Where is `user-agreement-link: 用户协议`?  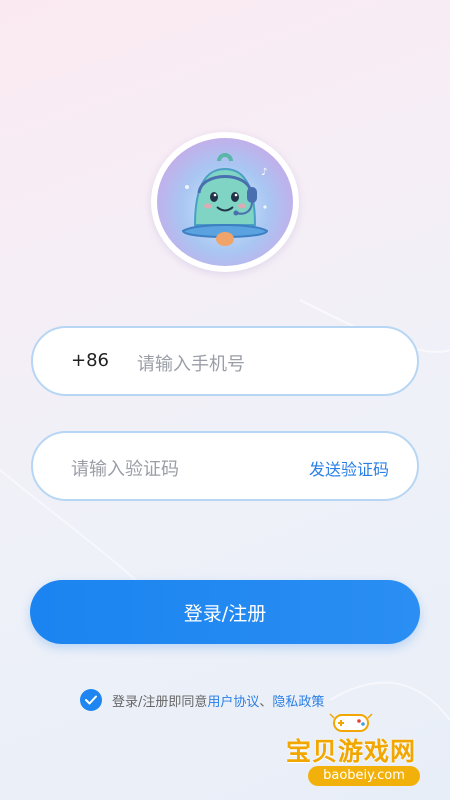 user-agreement-link: 用户协议 is located at coordinates (233, 700).